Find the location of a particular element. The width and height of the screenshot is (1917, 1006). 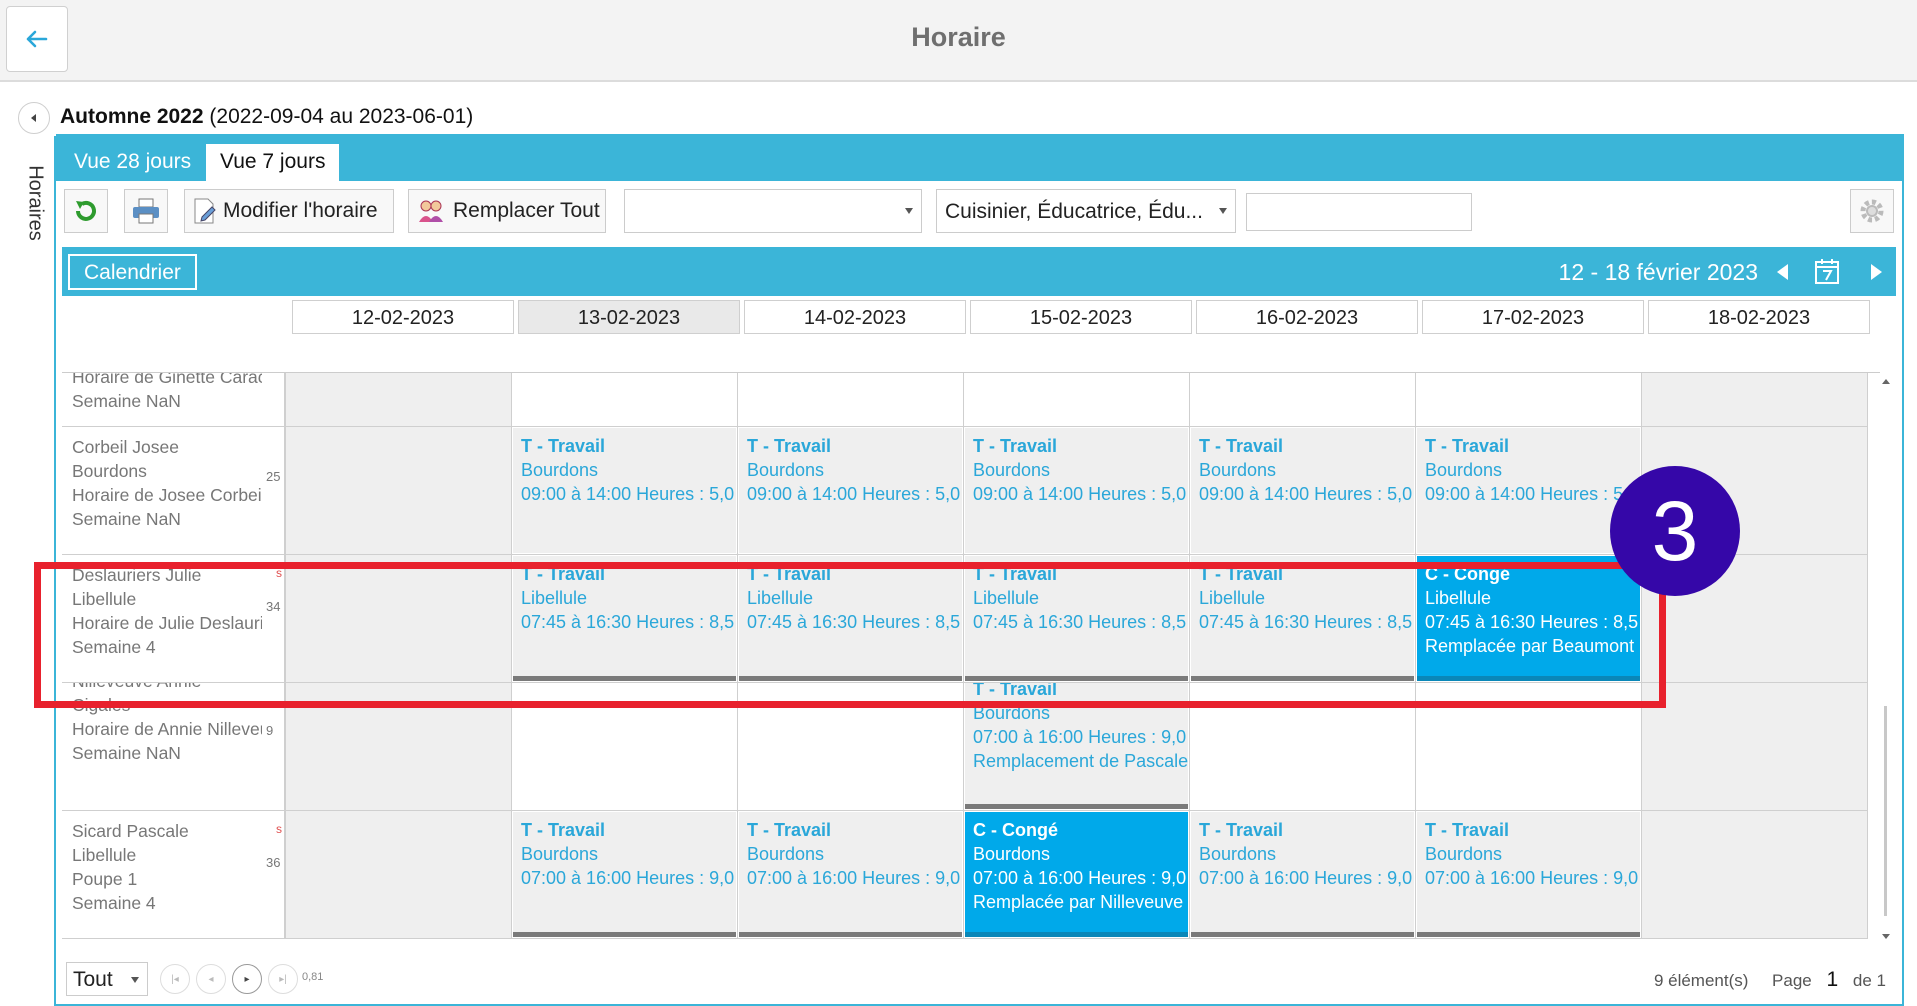

edit-schedule-label: Modifier l'horaire is located at coordinates (300, 210).